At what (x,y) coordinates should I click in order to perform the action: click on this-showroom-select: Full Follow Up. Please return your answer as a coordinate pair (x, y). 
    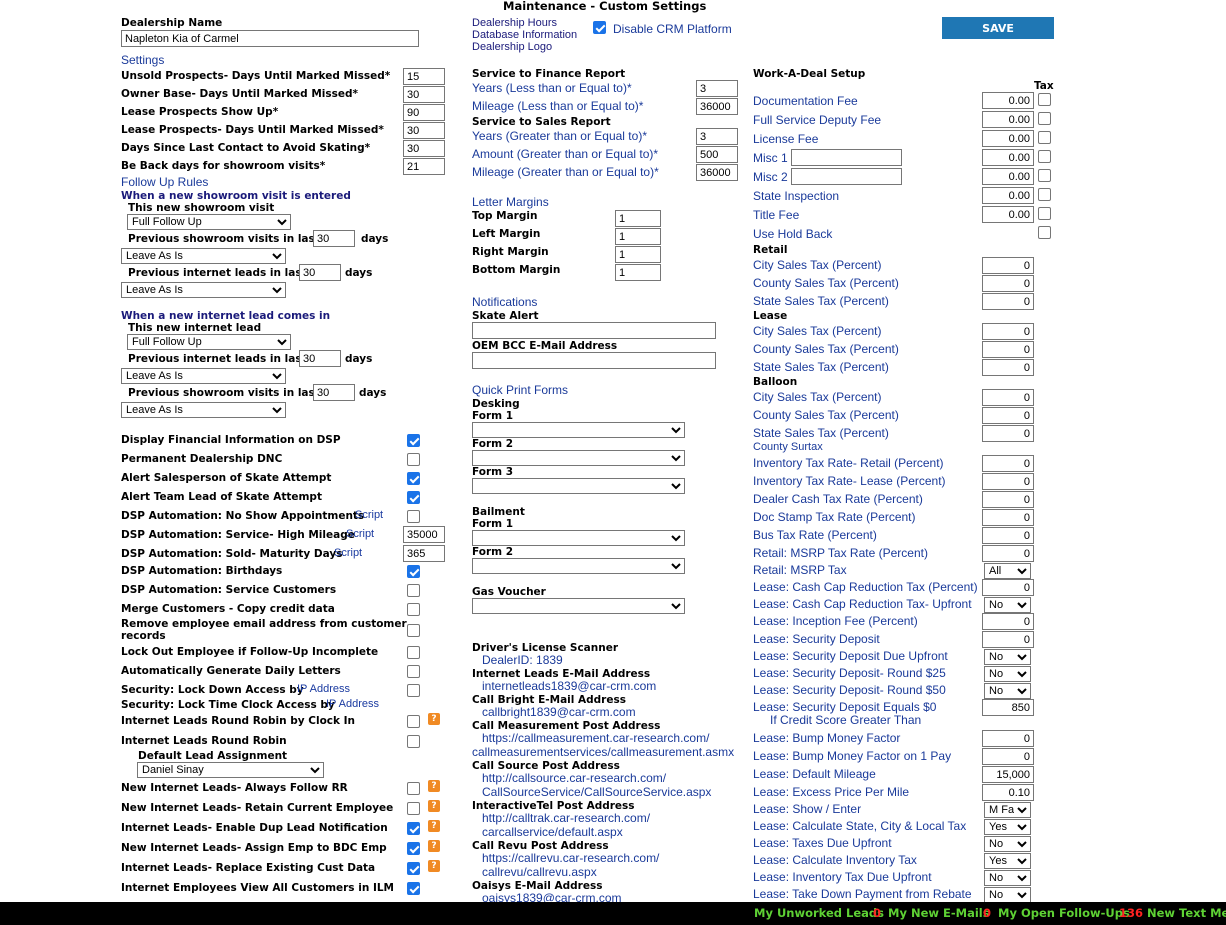
    Looking at the image, I should click on (209, 222).